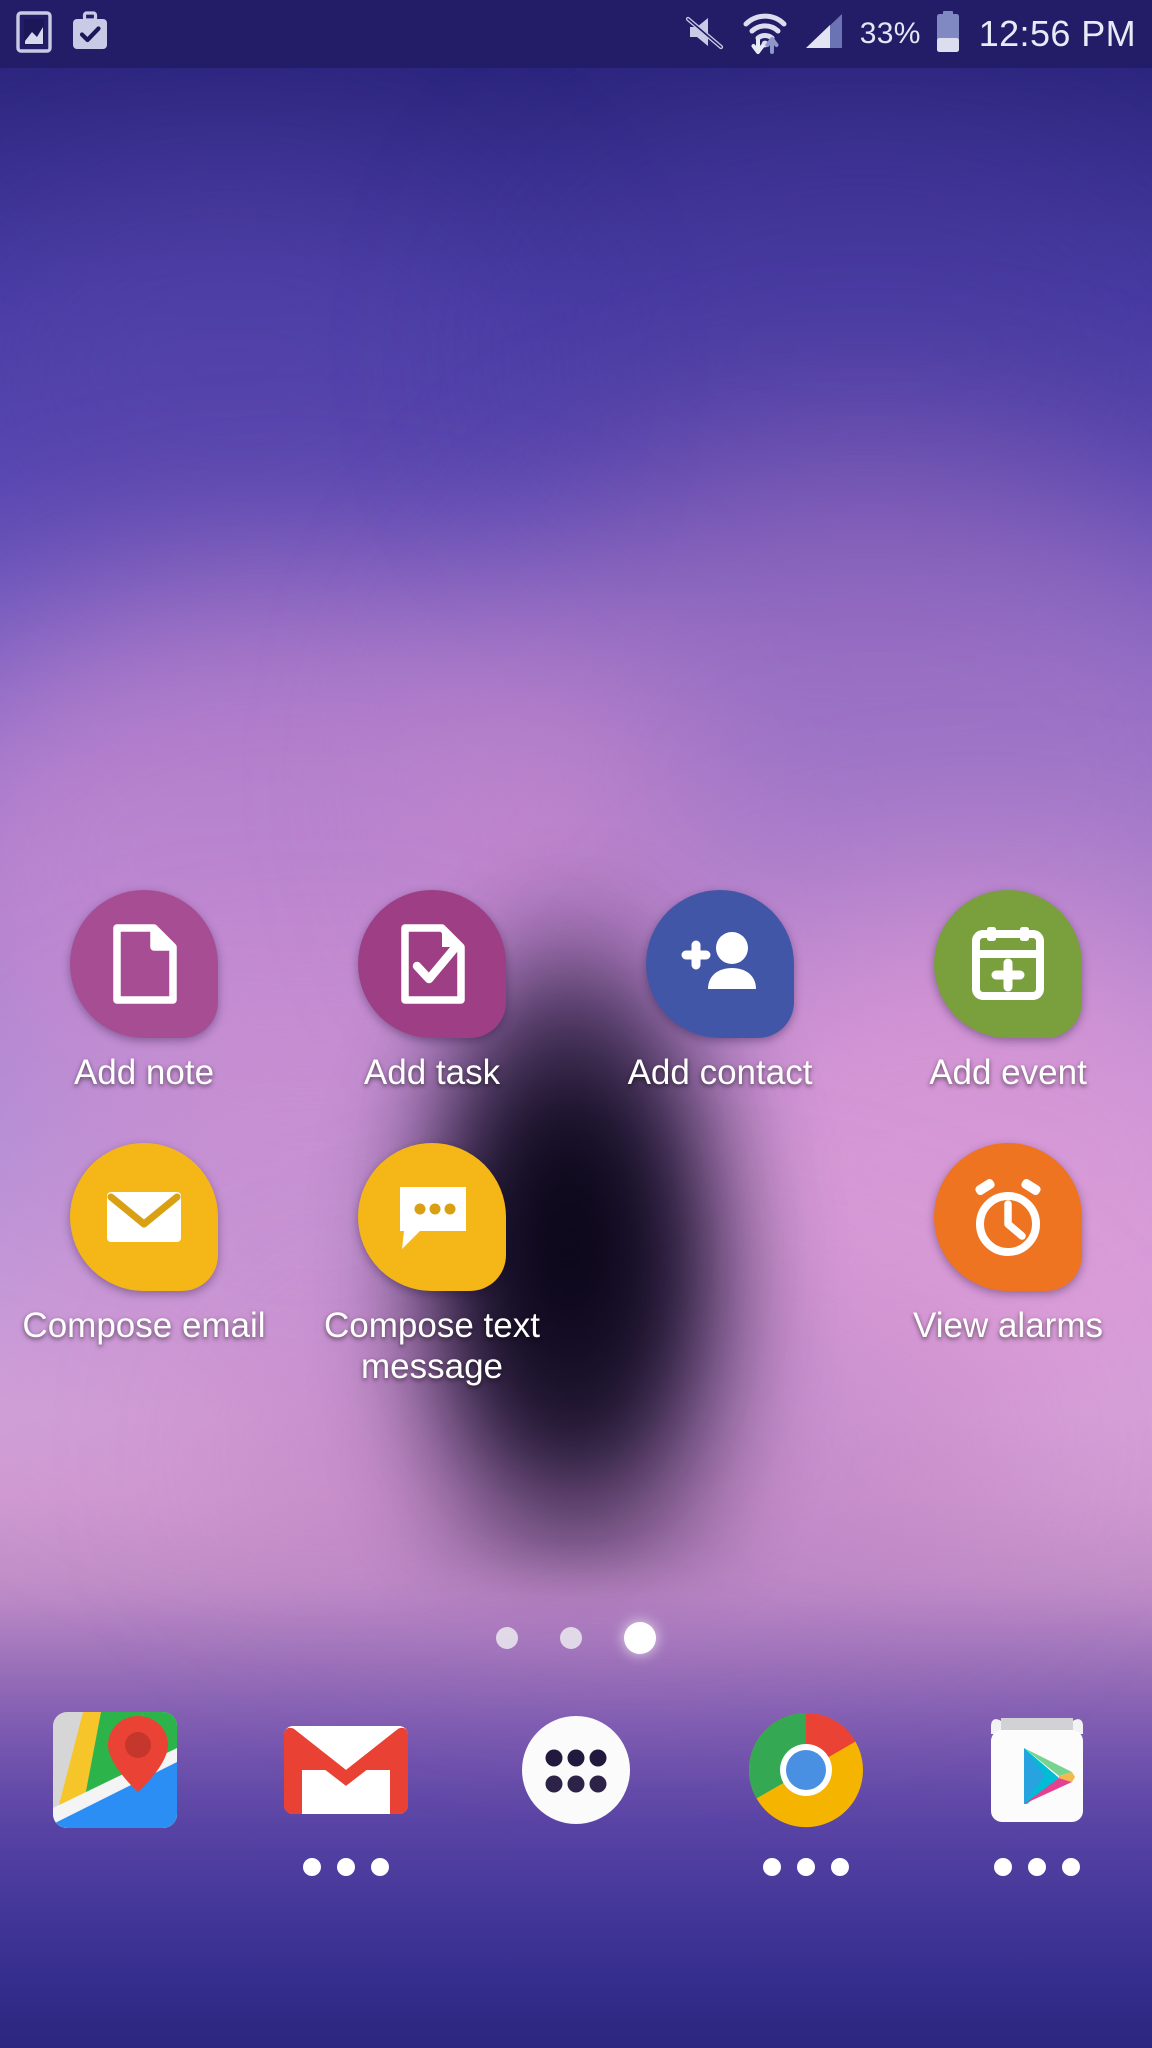 The image size is (1152, 2048). I want to click on status-bar-clock: 12:56 PM, so click(1057, 33).